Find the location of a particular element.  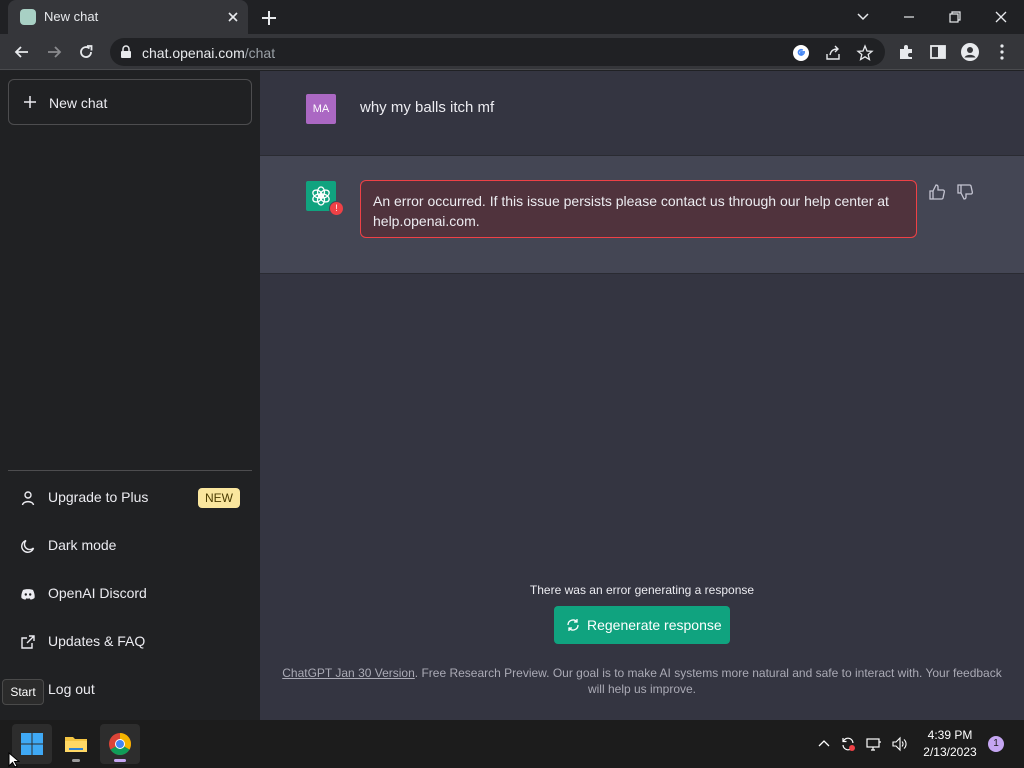

user-avatar: MA is located at coordinates (321, 109).